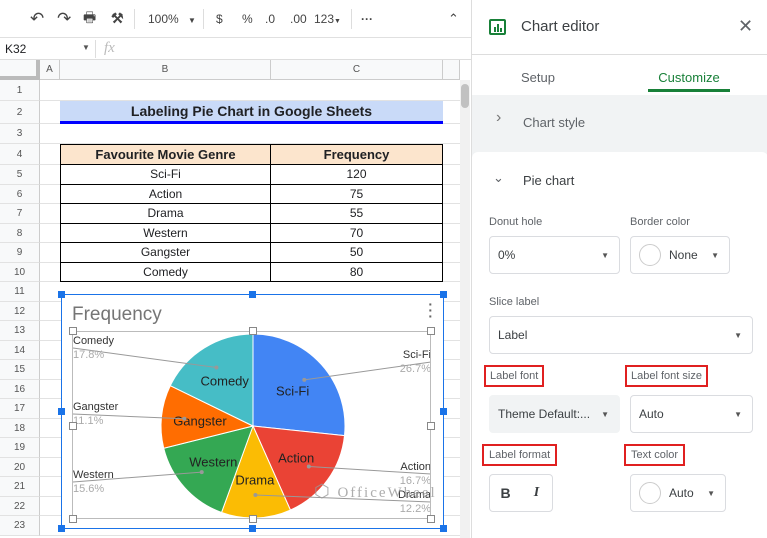 The image size is (767, 538). Describe the element at coordinates (554, 414) in the screenshot. I see `label-font-select: Theme Default:... ▼` at that location.